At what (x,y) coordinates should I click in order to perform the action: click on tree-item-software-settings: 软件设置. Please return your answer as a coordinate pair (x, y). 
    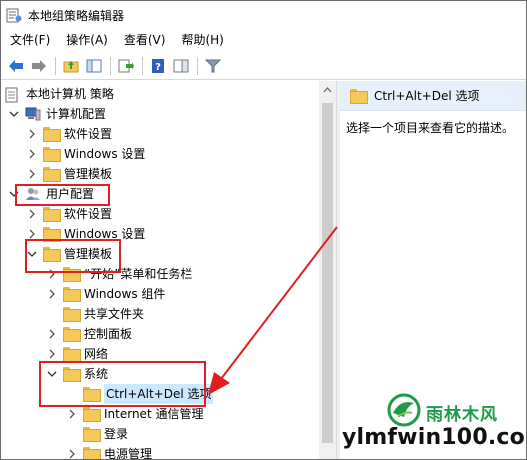
    Looking at the image, I should click on (69, 134).